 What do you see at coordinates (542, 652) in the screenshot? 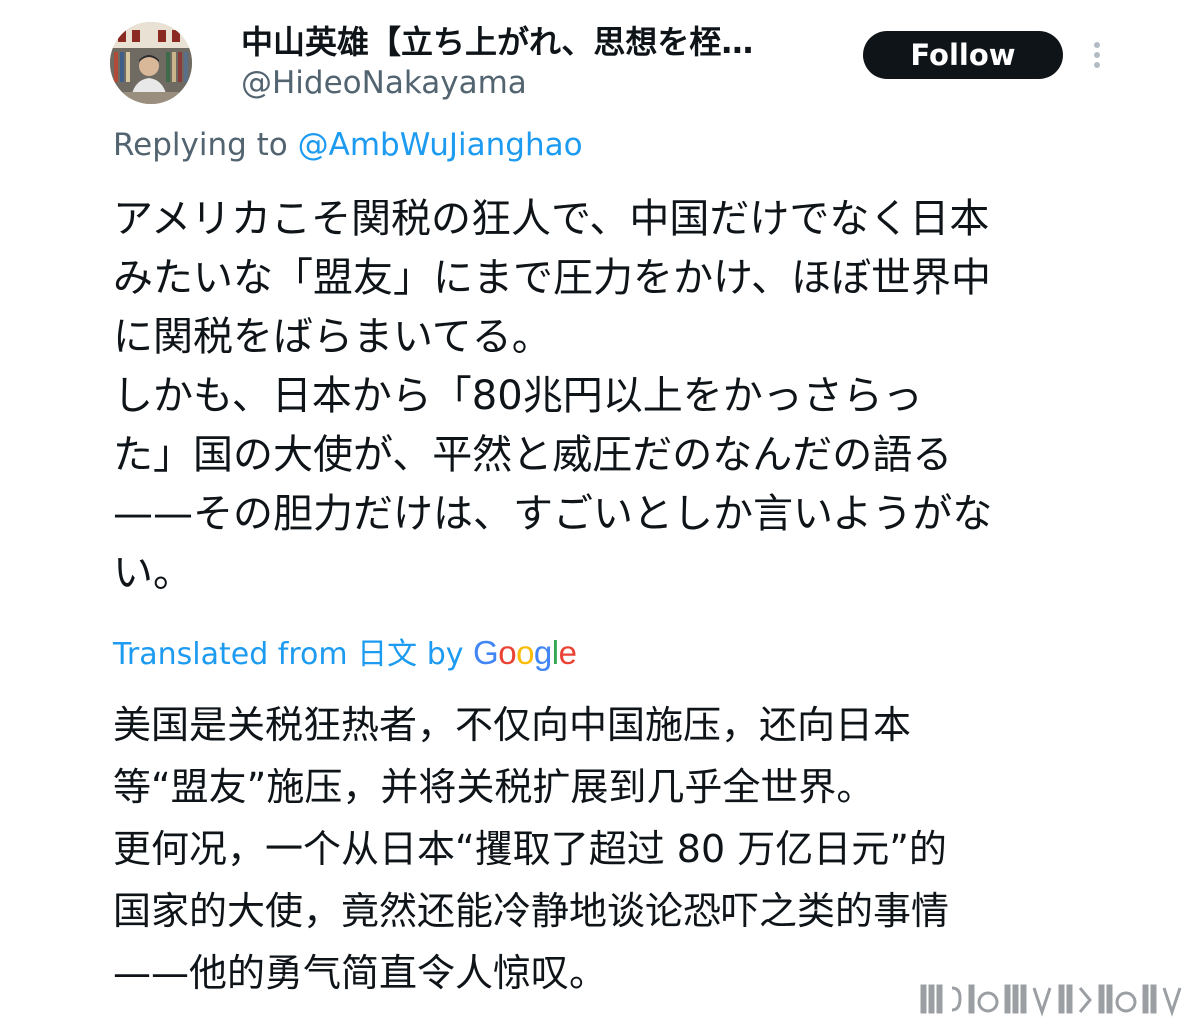
I see `google-logo-letter: g` at bounding box center [542, 652].